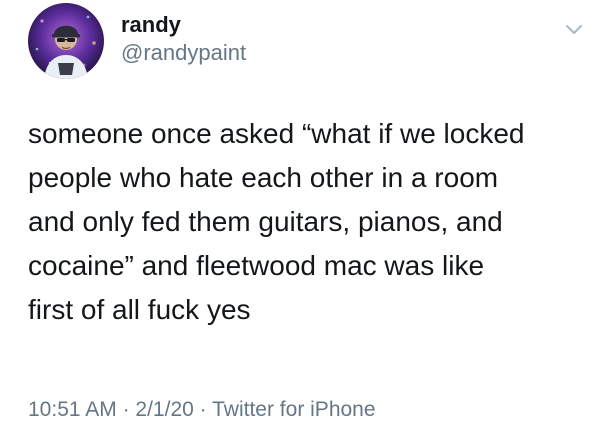 This screenshot has height=431, width=600. Describe the element at coordinates (265, 221) in the screenshot. I see `tweet-text-line: and only fed them guitars, pianos, and` at that location.